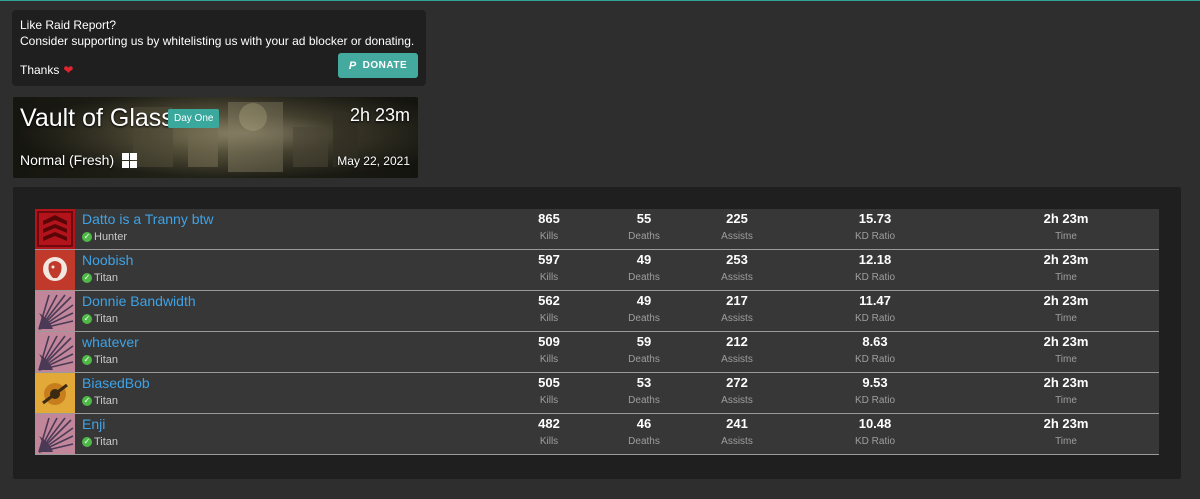 The width and height of the screenshot is (1200, 499). Describe the element at coordinates (67, 160) in the screenshot. I see `raid-mode-label: Normal (Fresh)` at that location.